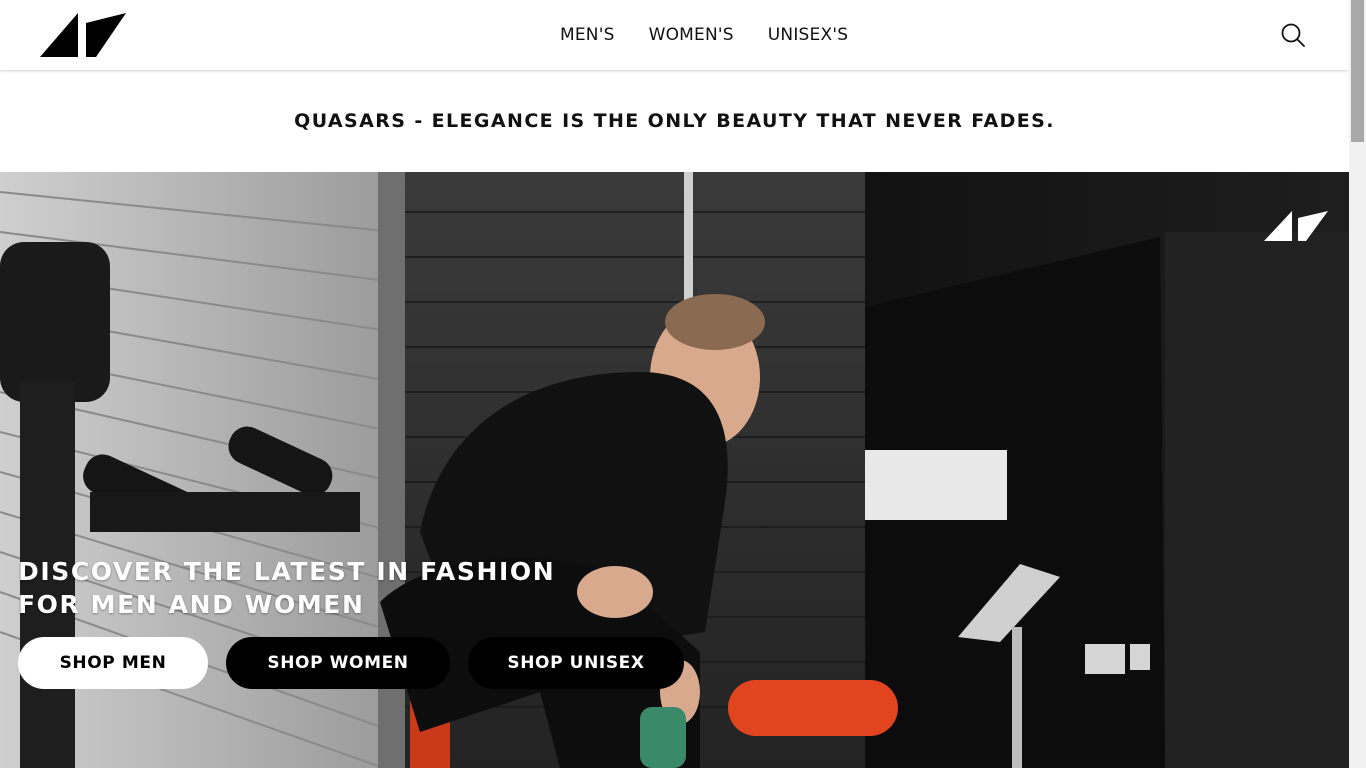 This screenshot has width=1366, height=768. I want to click on shop-unisex-button: SHOP UNISEX, so click(576, 663).